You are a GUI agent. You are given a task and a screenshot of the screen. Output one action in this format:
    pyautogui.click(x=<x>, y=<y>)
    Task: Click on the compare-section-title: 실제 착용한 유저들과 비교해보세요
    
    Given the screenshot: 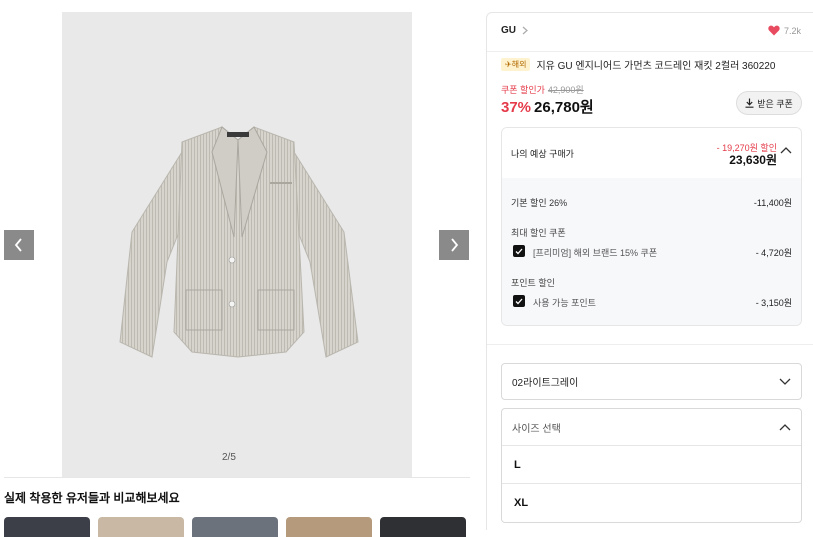 What is the action you would take?
    pyautogui.click(x=92, y=498)
    